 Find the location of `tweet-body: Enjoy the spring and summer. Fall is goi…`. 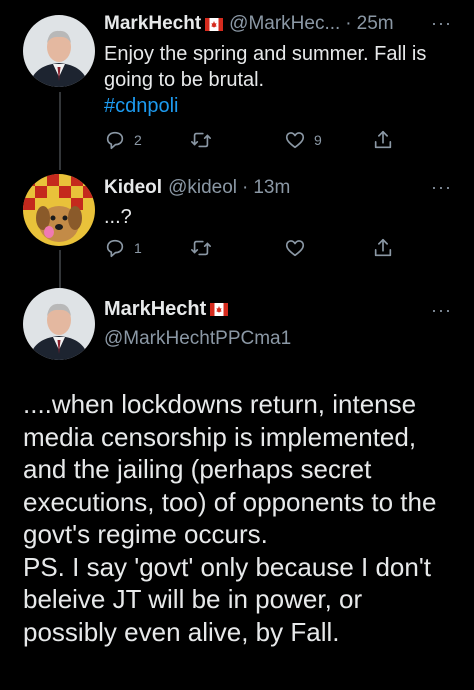

tweet-body: Enjoy the spring and summer. Fall is goi… is located at coordinates (265, 67).